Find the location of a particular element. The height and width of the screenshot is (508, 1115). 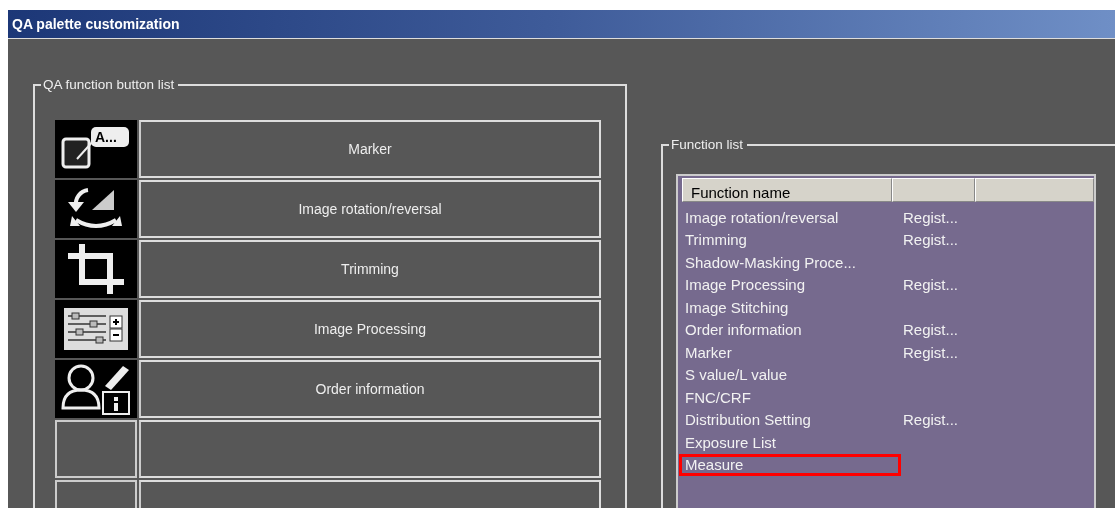

function-name: Image Processing is located at coordinates (790, 284).